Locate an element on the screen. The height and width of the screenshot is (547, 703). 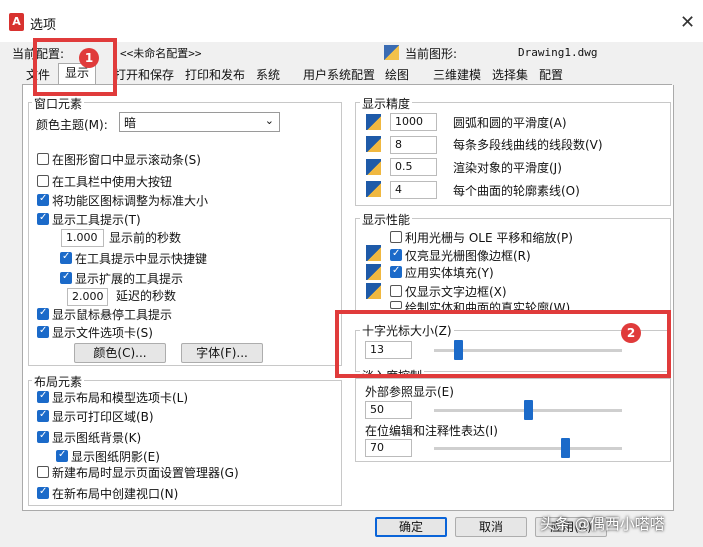
tab-selection: 选择集 is located at coordinates (510, 75).